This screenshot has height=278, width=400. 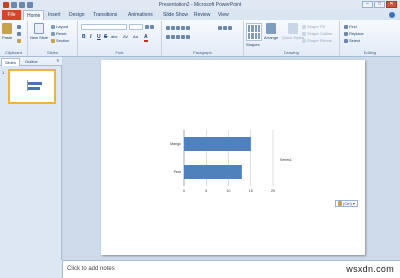 What do you see at coordinates (178, 27) in the screenshot?
I see `list-buttons` at bounding box center [178, 27].